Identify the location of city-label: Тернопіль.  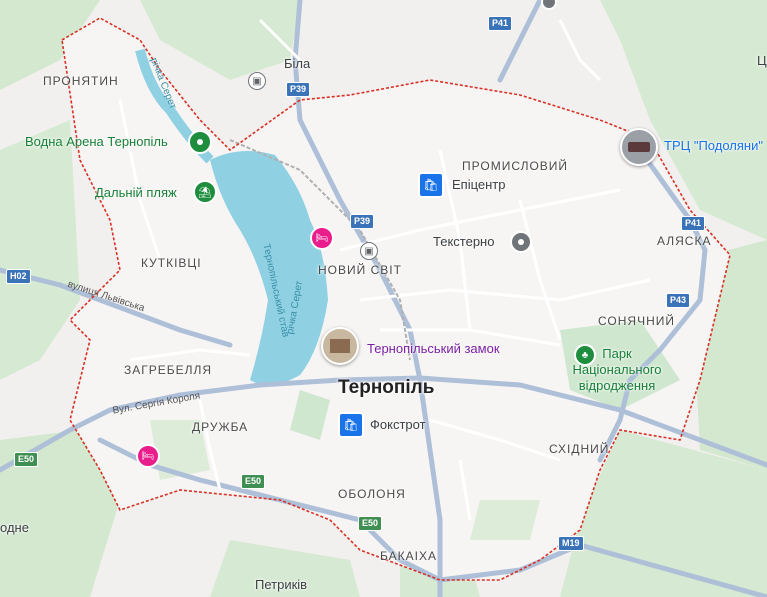
(386, 388).